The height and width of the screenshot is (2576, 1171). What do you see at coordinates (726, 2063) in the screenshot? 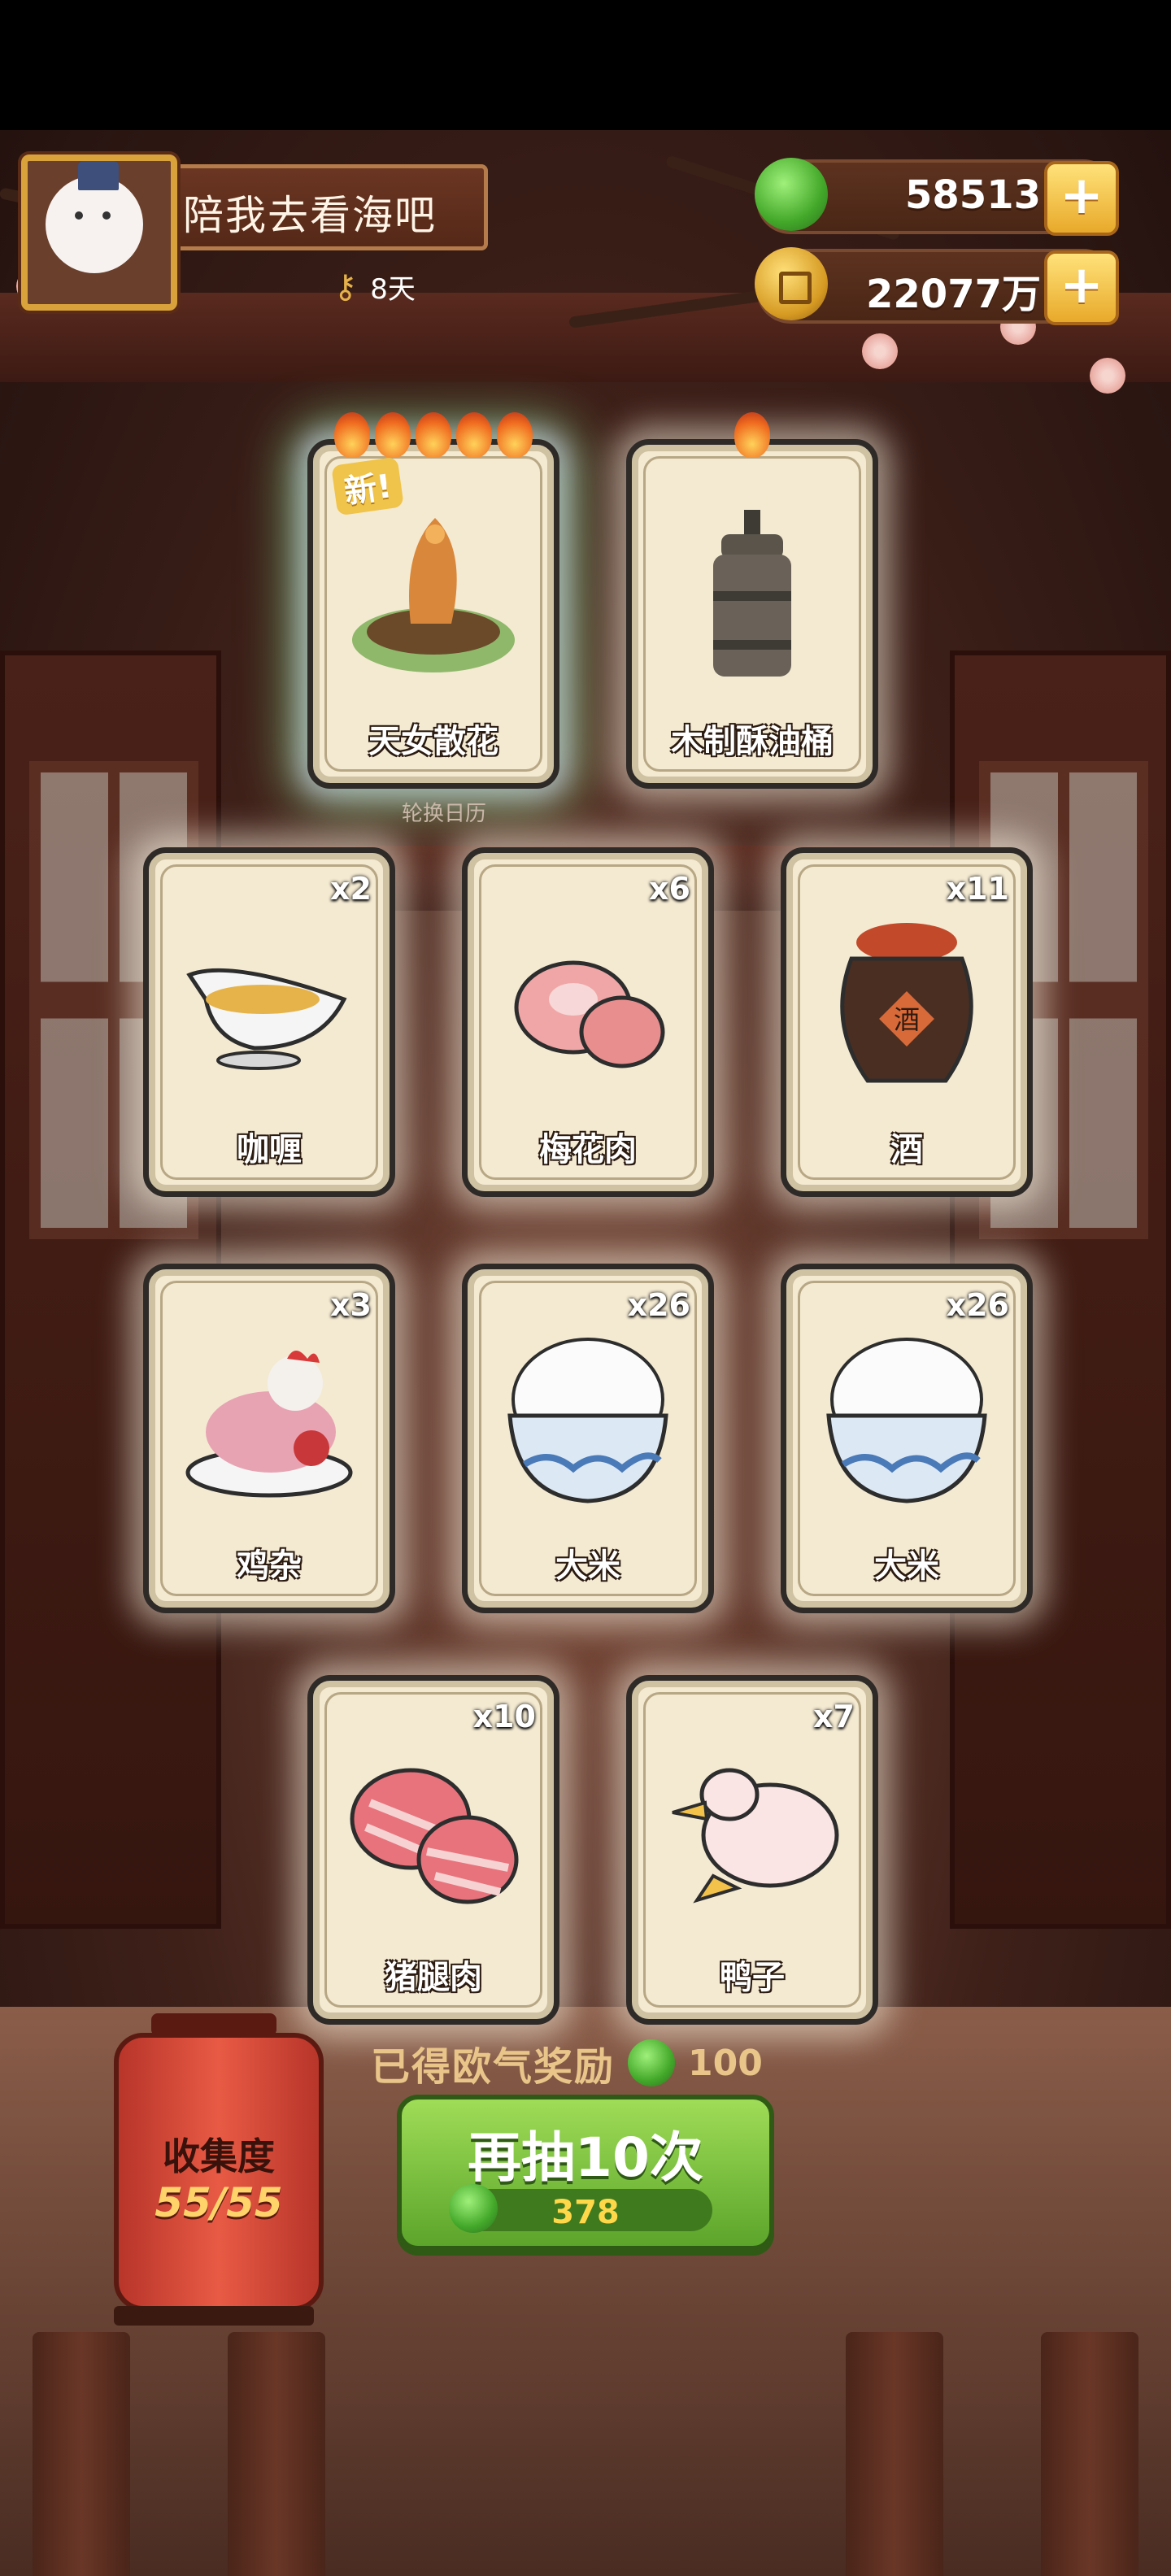
I see `luck-reward-value: 100` at bounding box center [726, 2063].